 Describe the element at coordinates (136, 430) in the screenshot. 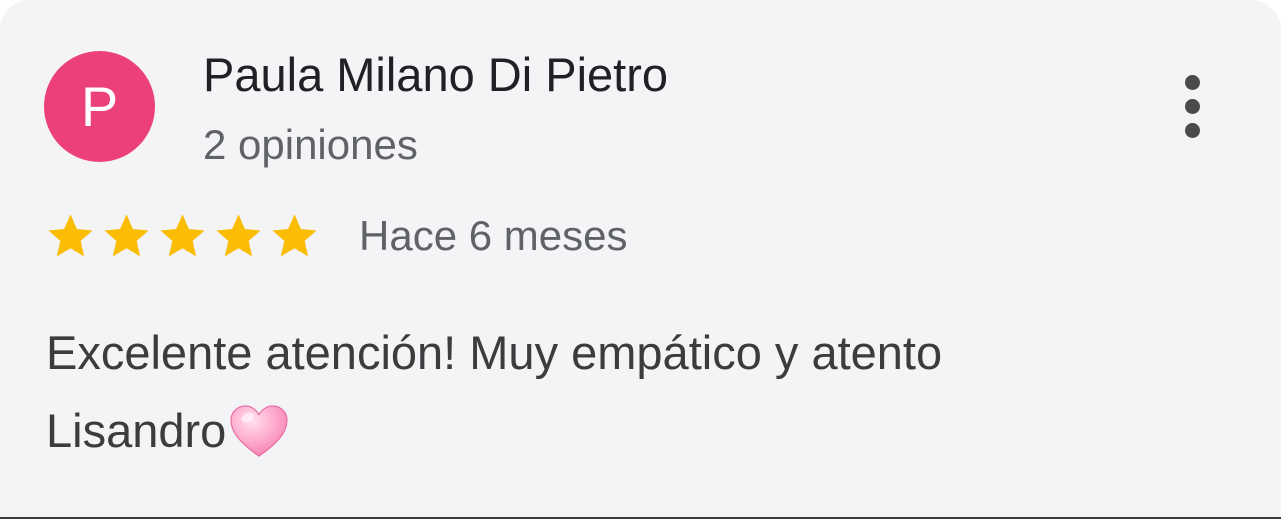

I see `review-text-line-2: Lisandro` at that location.